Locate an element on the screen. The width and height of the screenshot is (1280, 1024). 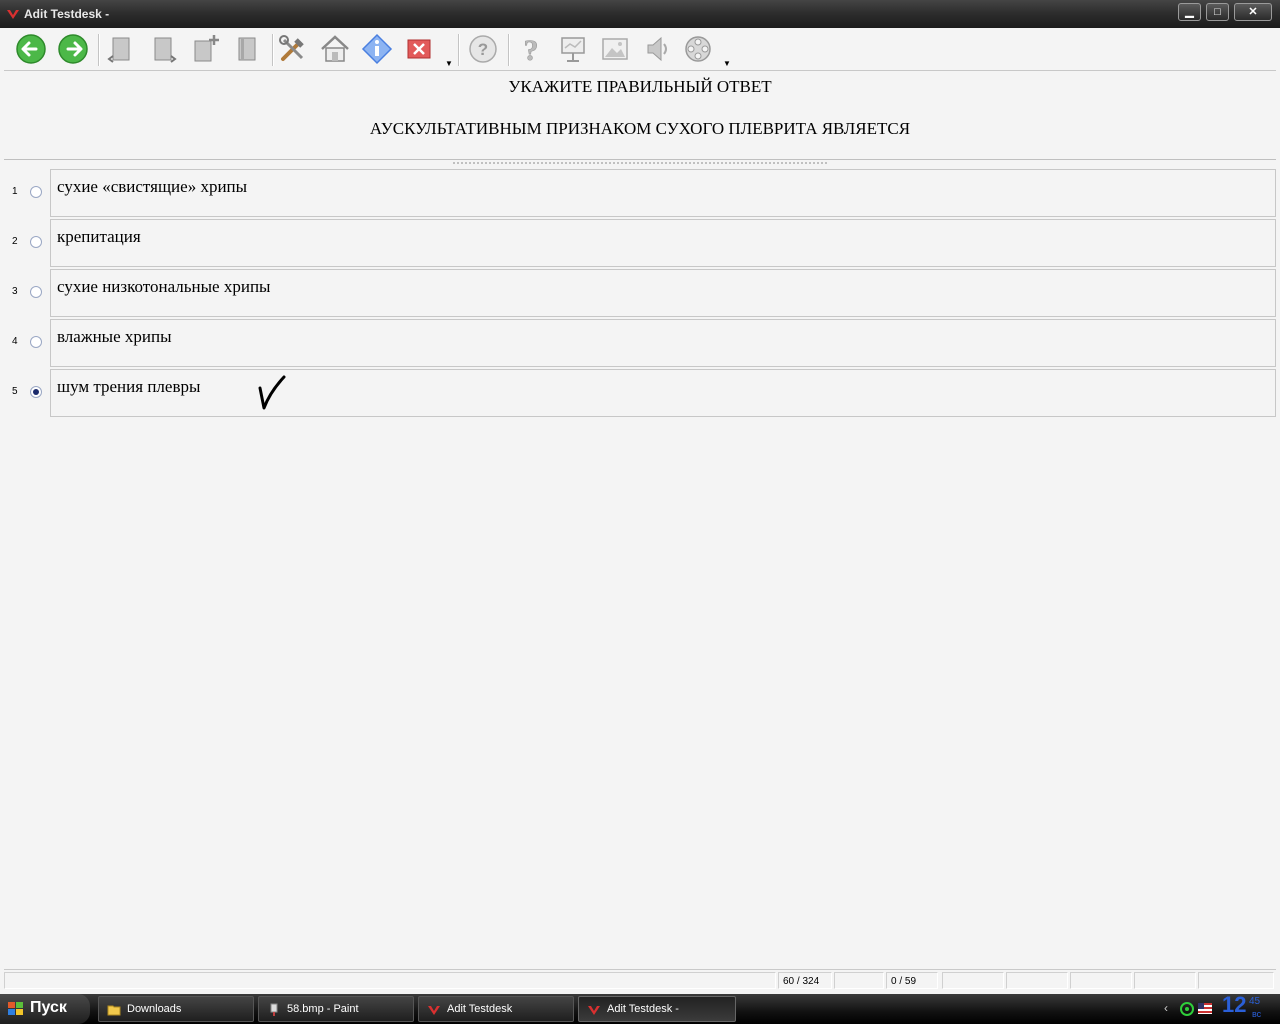
book-prev-icon is located at coordinates (118, 50).